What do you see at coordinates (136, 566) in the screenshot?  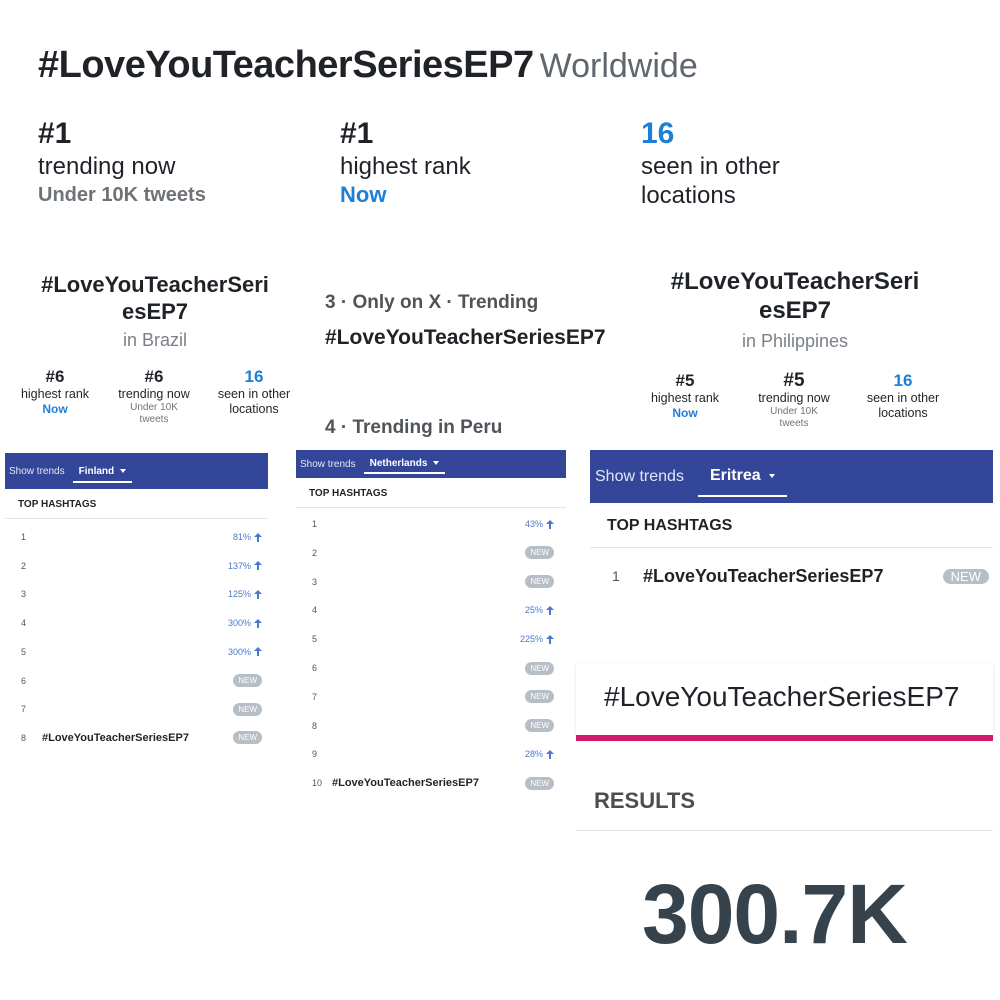 I see `table-row: 2 137%` at bounding box center [136, 566].